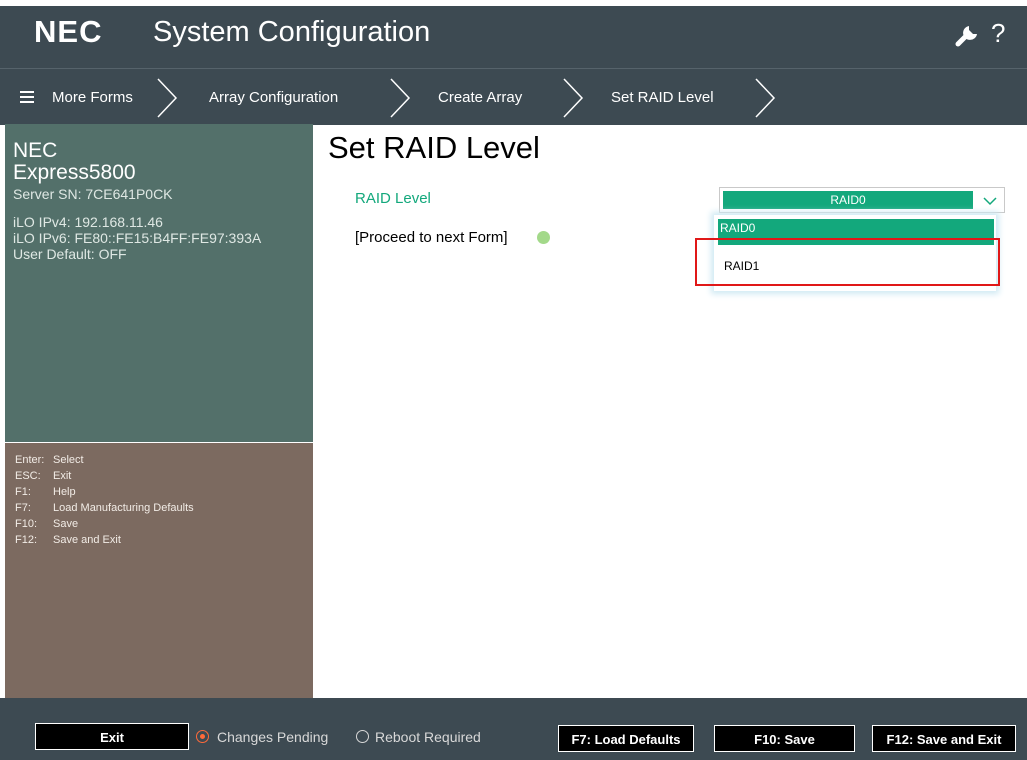  What do you see at coordinates (847, 262) in the screenshot?
I see `highlight-box` at bounding box center [847, 262].